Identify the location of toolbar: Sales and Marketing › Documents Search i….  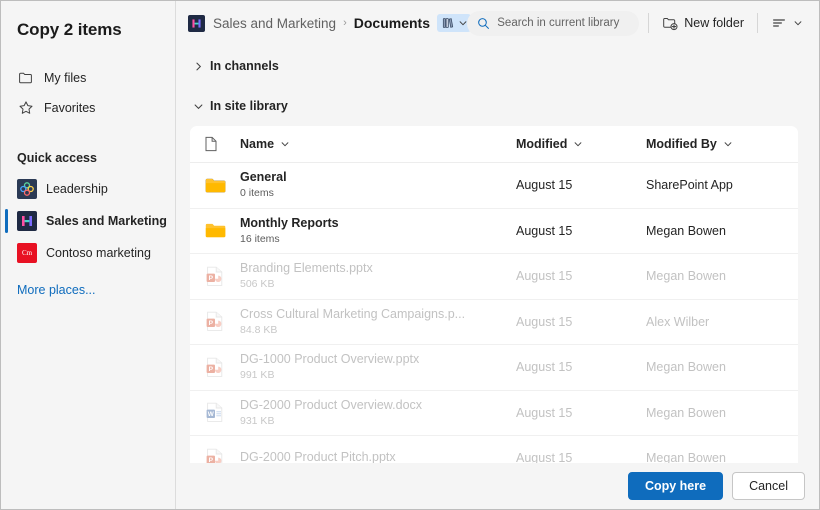
(497, 23).